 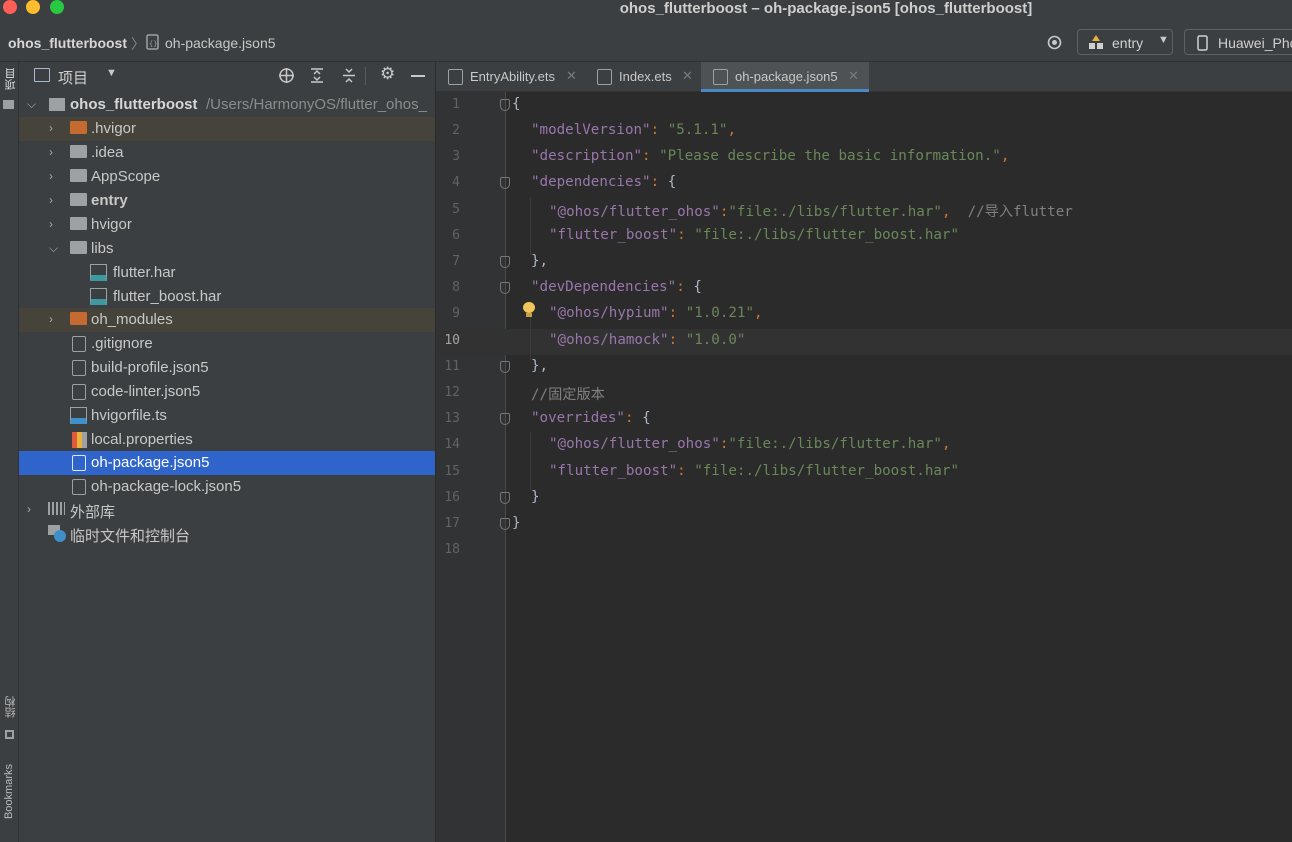 I want to click on device-selector: Huawei_Pho, so click(x=1238, y=42).